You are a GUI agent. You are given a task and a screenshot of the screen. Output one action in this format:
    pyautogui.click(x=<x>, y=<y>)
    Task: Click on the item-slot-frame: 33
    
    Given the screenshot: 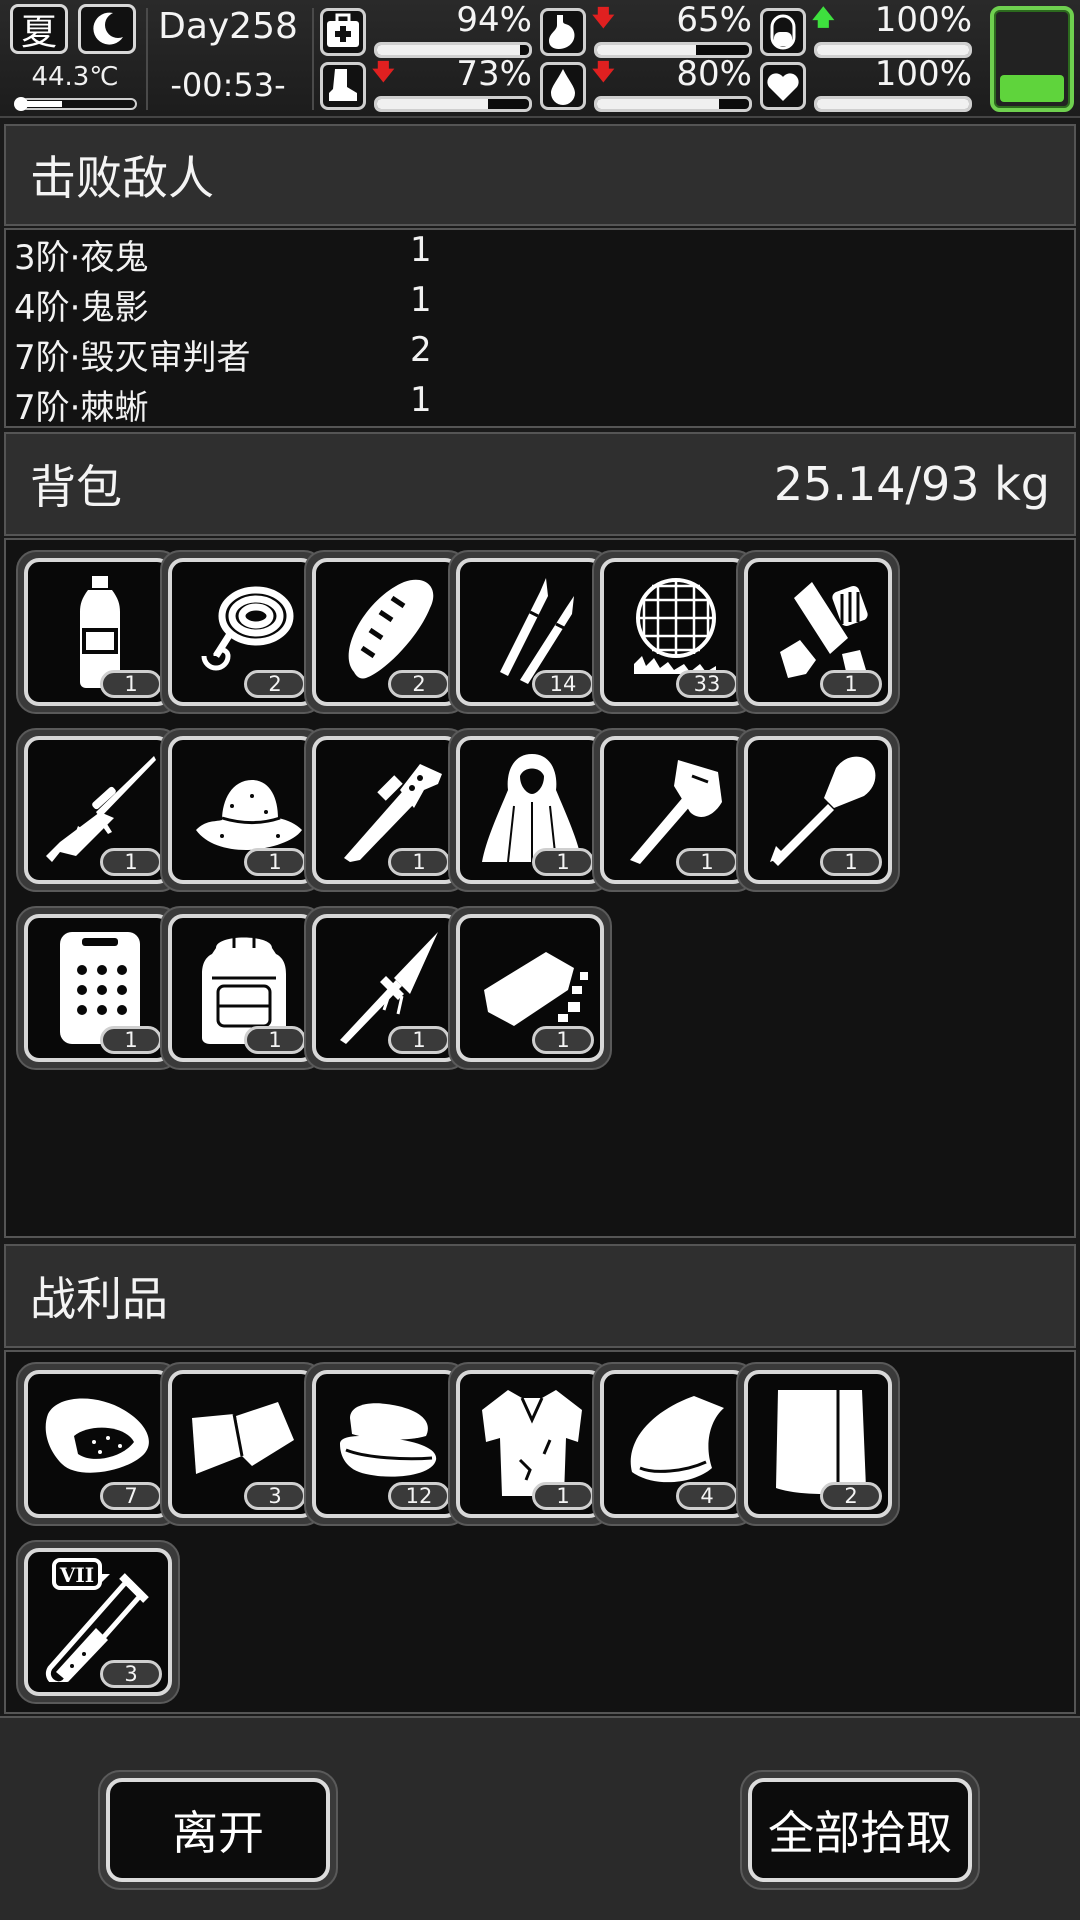 What is the action you would take?
    pyautogui.click(x=674, y=632)
    